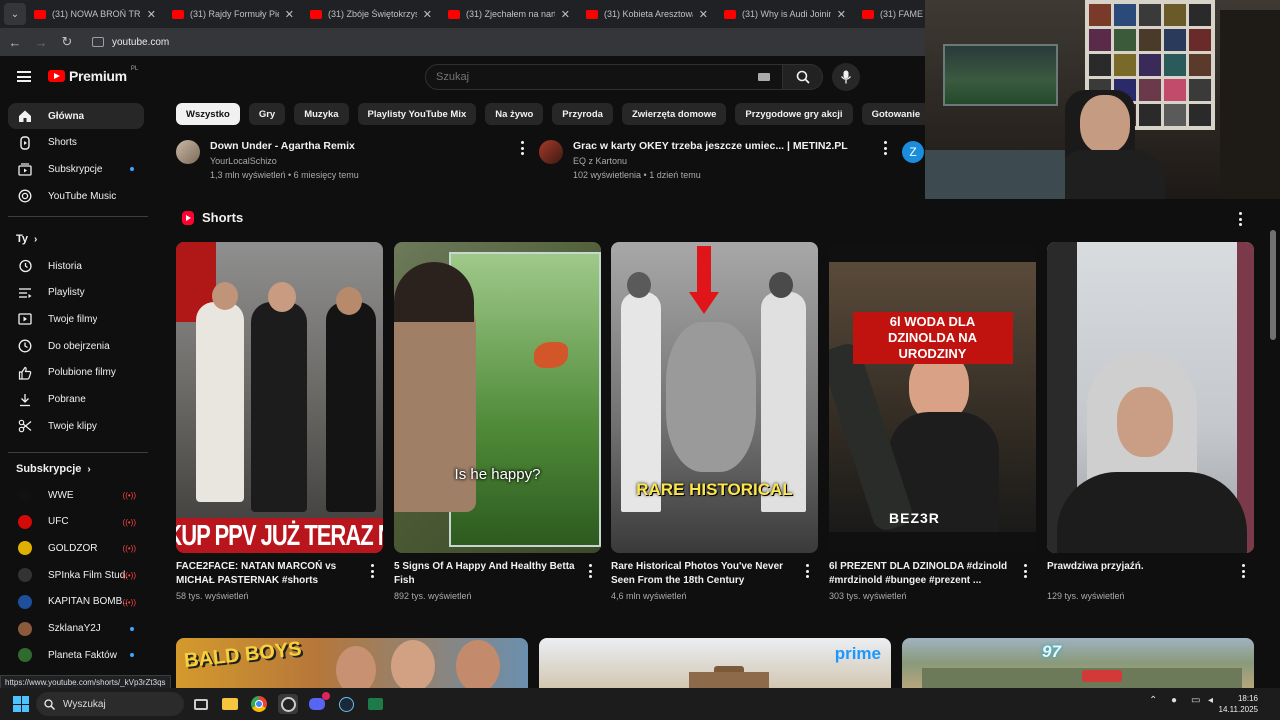 This screenshot has height=720, width=1280. I want to click on short-thumbnail: KUP PPV JUŻ TERAZ N, so click(279, 397).